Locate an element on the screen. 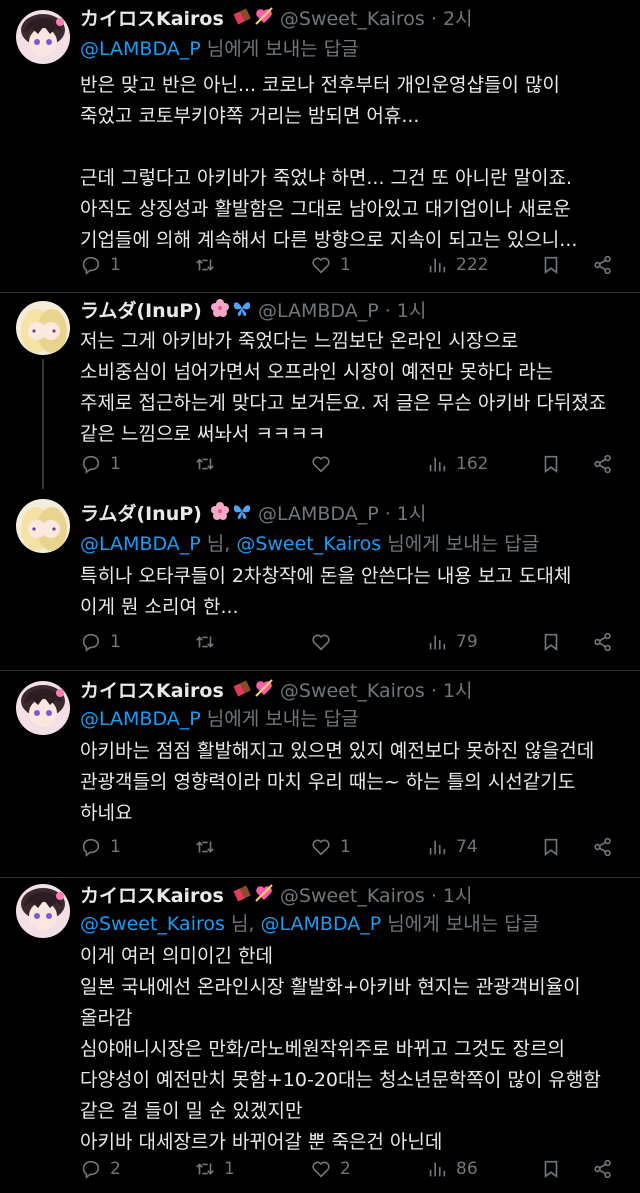 The image size is (640, 1193). tweet-header: カイロスKairos @Sweet_Kairos · 1시 is located at coordinates (276, 896).